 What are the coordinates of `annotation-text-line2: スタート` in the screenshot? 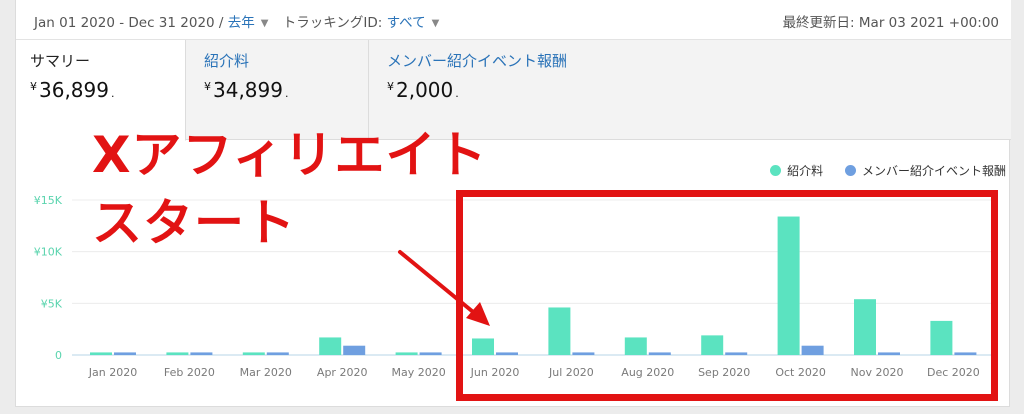 It's located at (194, 223).